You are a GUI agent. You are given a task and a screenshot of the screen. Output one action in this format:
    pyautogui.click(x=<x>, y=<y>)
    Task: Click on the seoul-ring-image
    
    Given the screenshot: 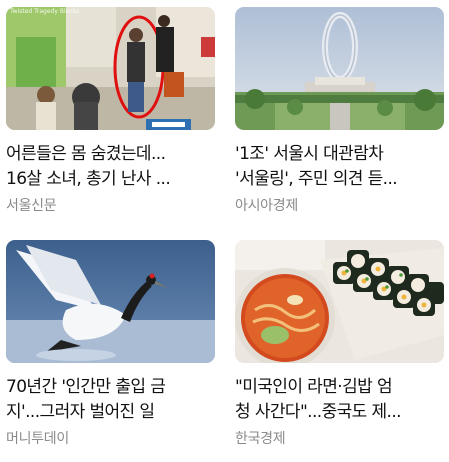 What is the action you would take?
    pyautogui.click(x=339, y=68)
    